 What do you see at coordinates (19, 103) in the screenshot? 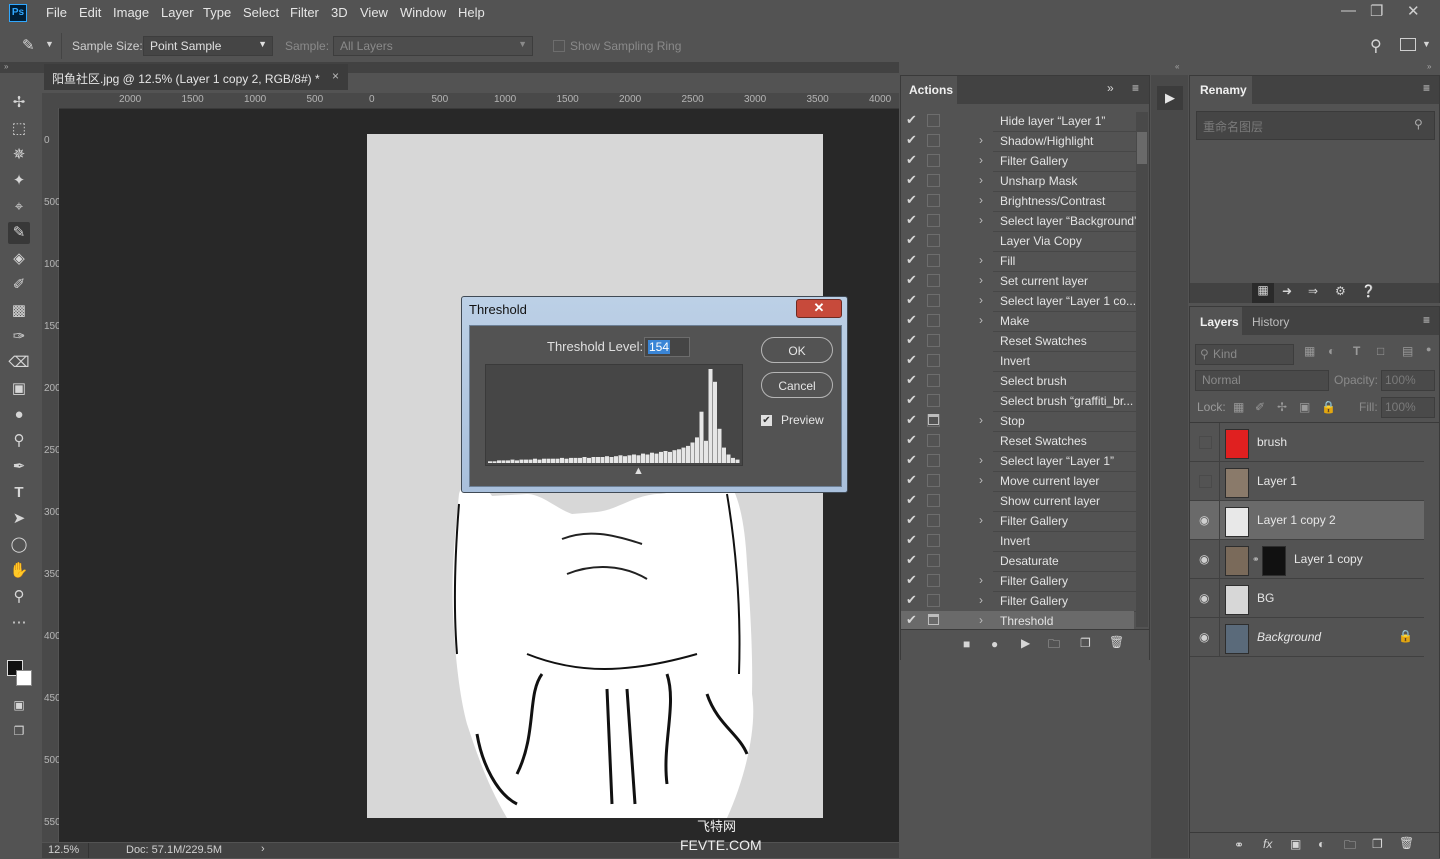
I see `move-tool-icon: ✢` at bounding box center [19, 103].